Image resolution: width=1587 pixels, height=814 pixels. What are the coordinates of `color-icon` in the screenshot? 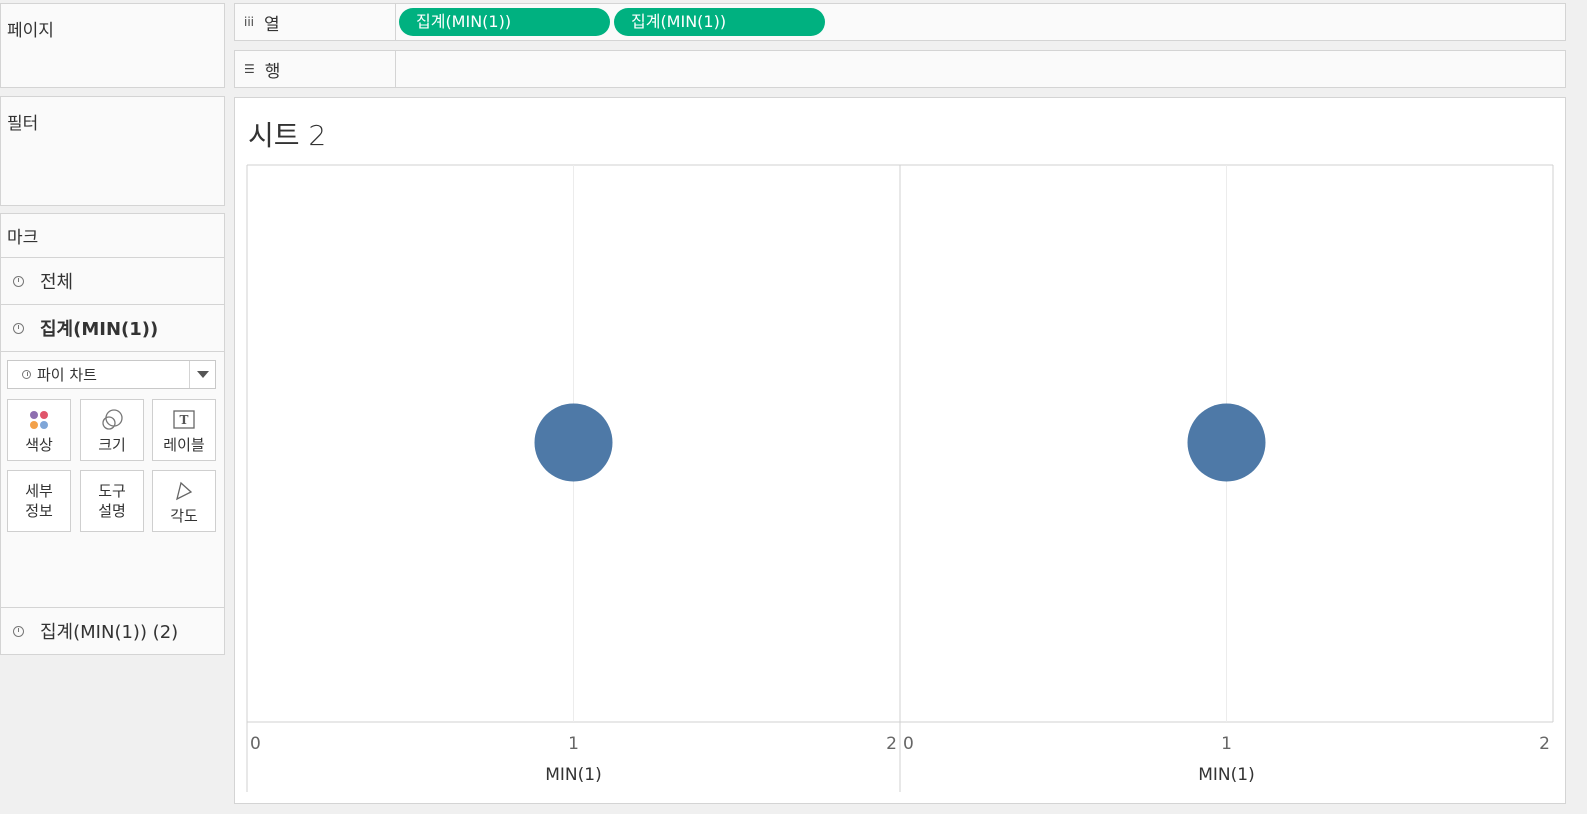 It's located at (39, 420).